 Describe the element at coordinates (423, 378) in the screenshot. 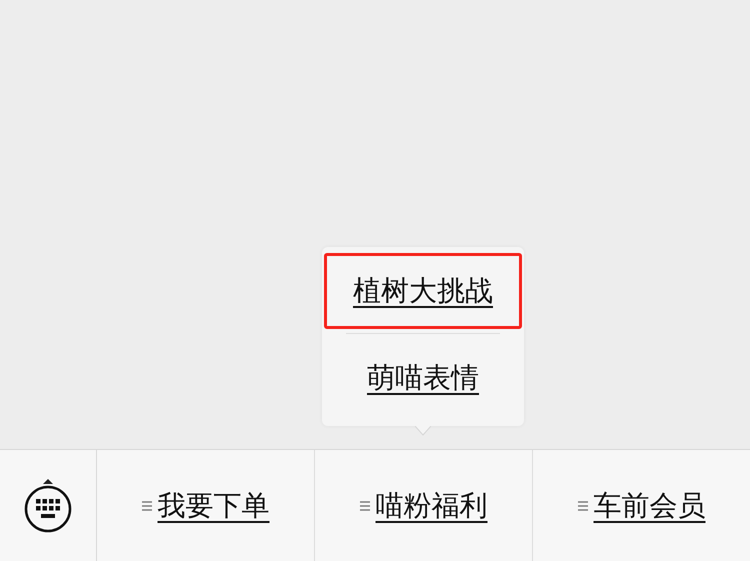

I see `submenu-item: 萌喵表情` at that location.